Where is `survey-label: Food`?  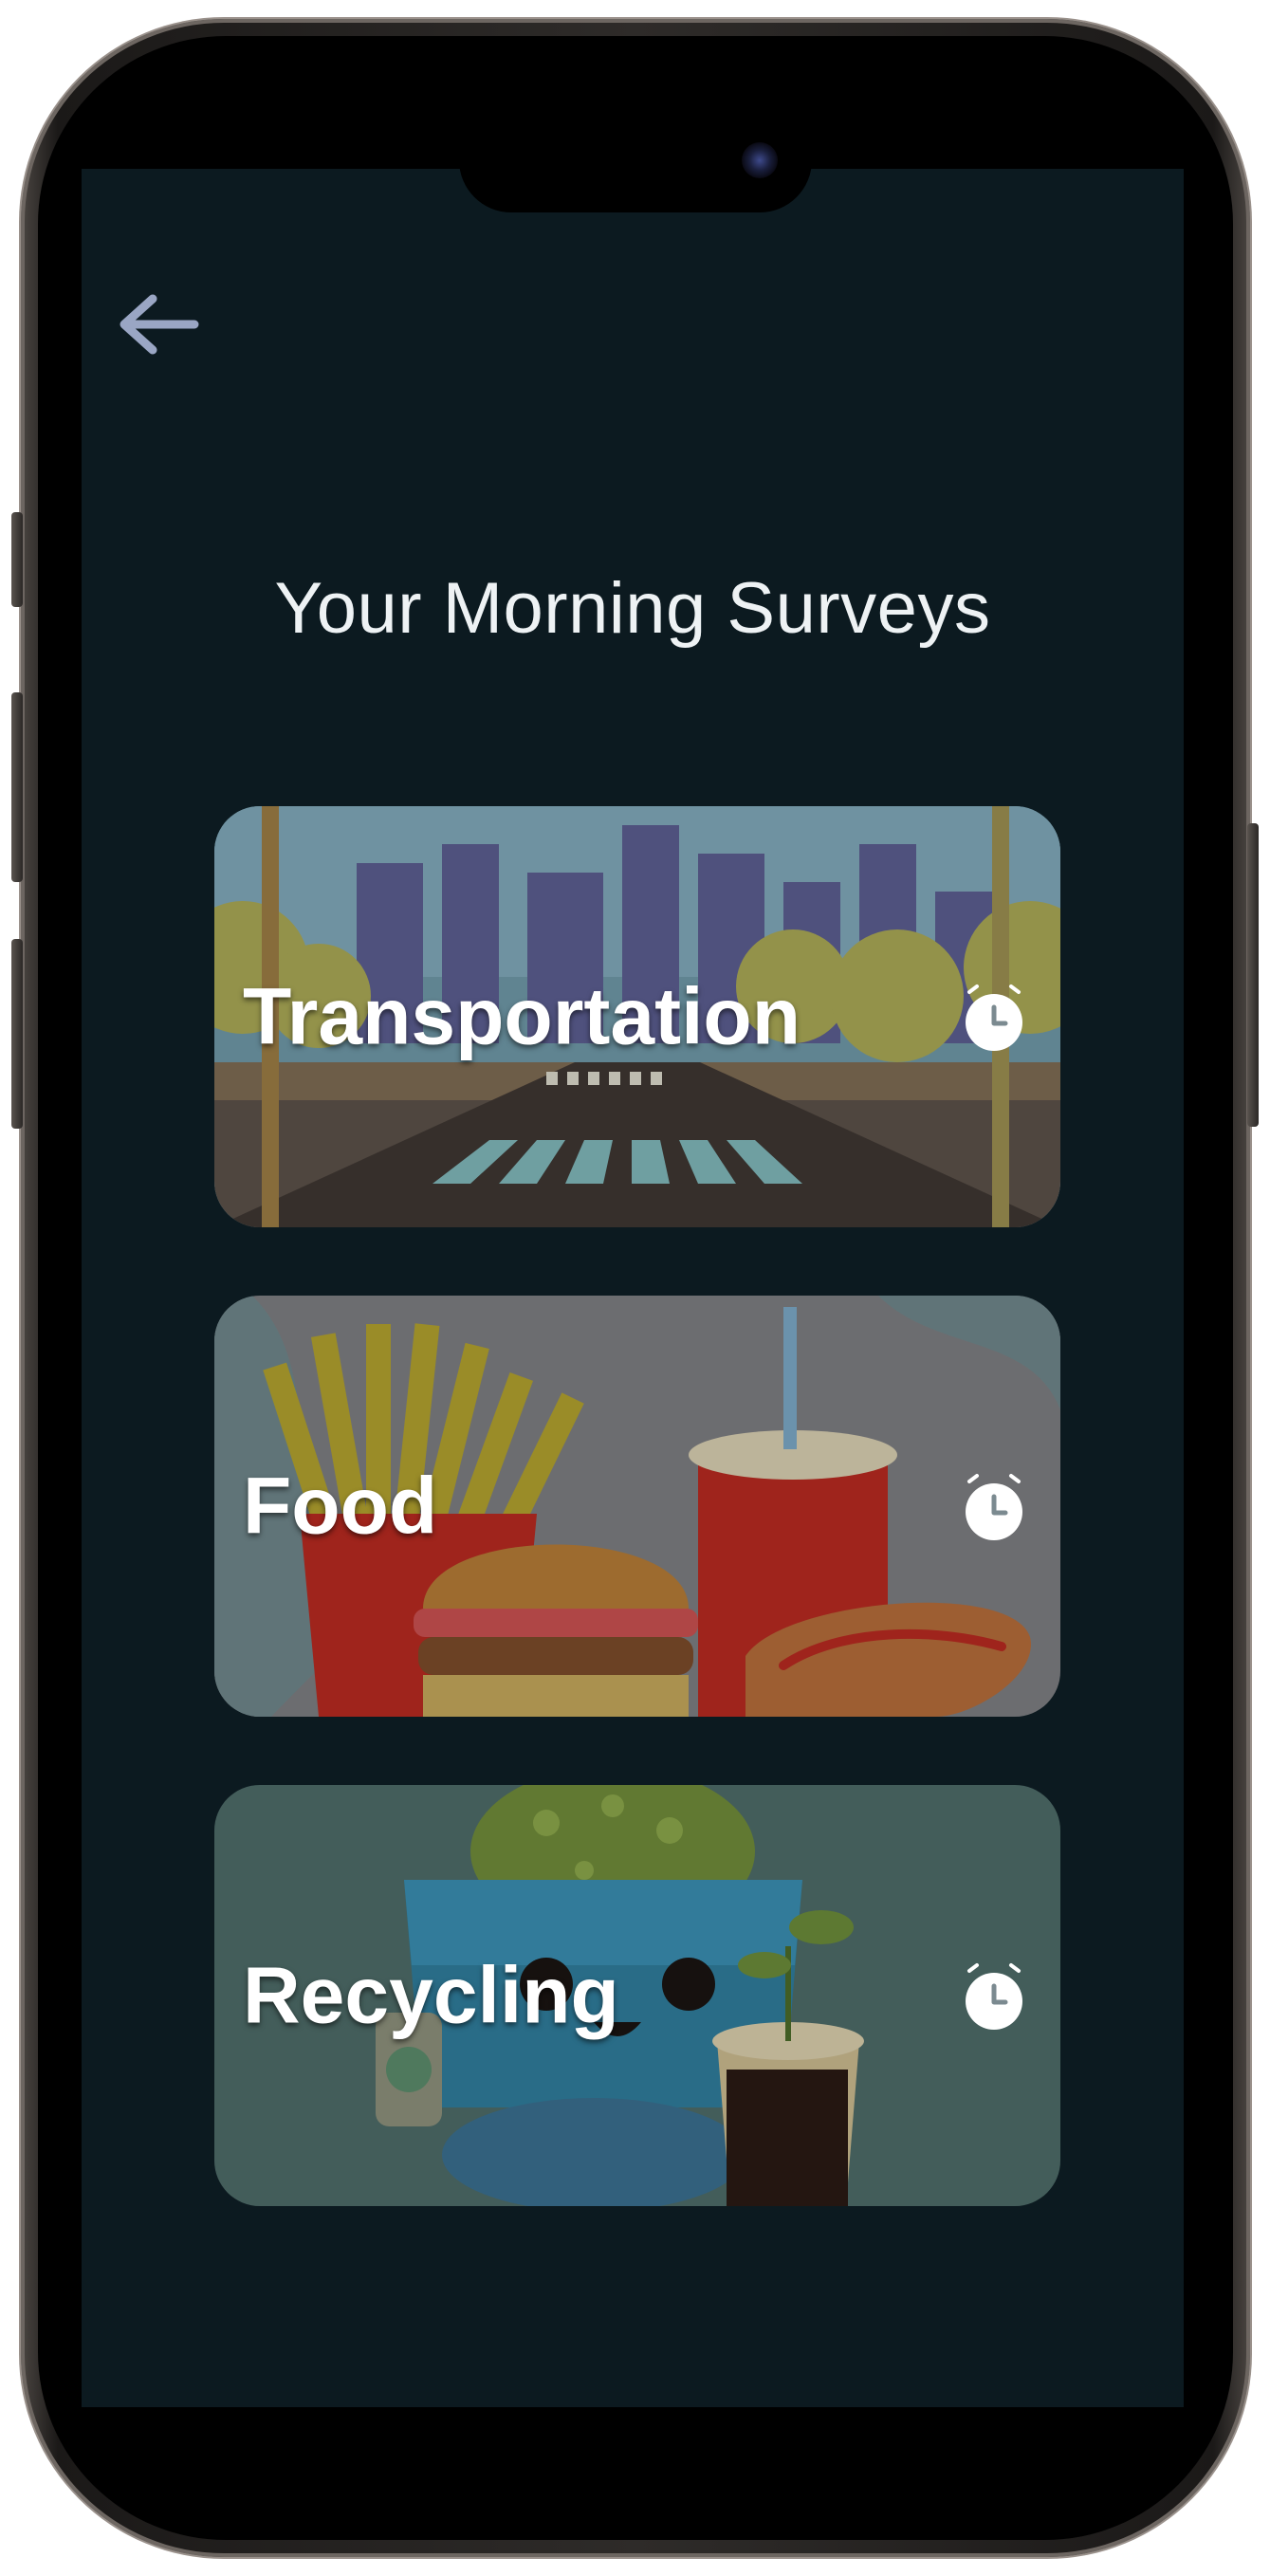
survey-label: Food is located at coordinates (340, 1506).